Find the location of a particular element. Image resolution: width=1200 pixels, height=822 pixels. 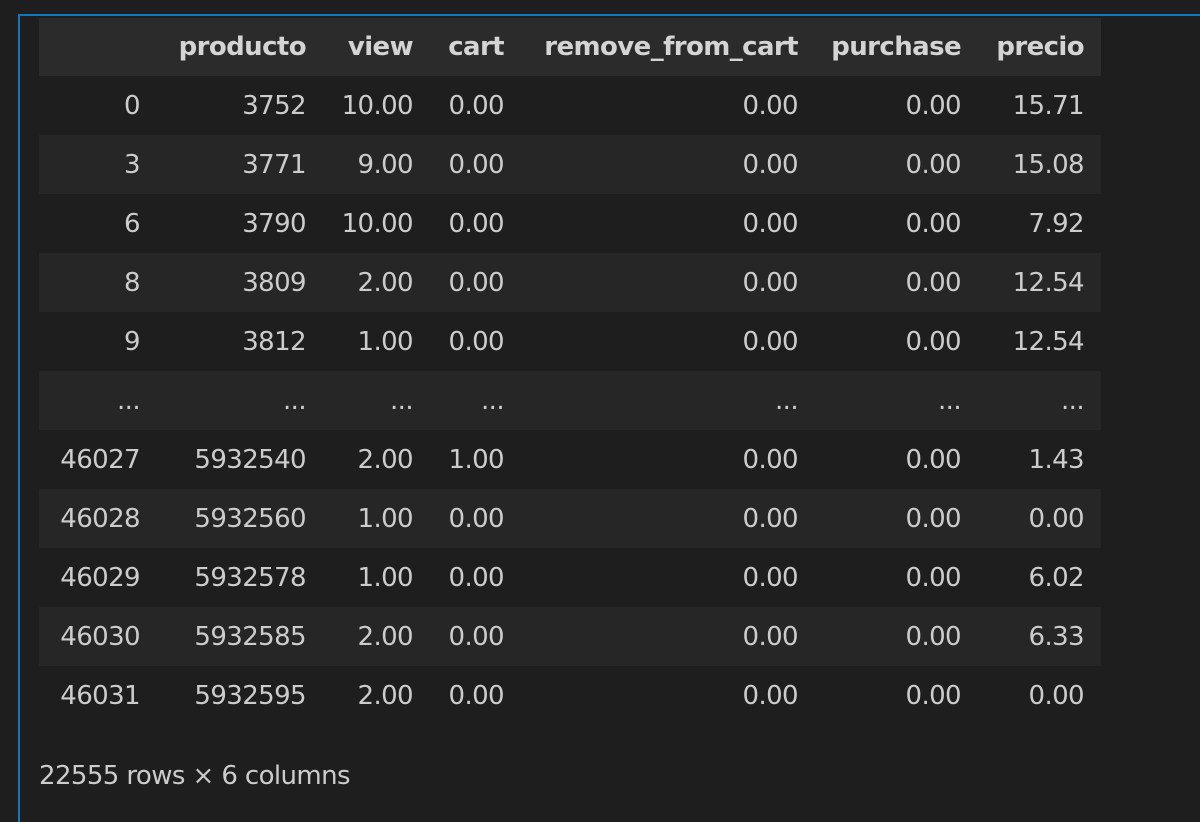

column-header-view: view is located at coordinates (380, 47).